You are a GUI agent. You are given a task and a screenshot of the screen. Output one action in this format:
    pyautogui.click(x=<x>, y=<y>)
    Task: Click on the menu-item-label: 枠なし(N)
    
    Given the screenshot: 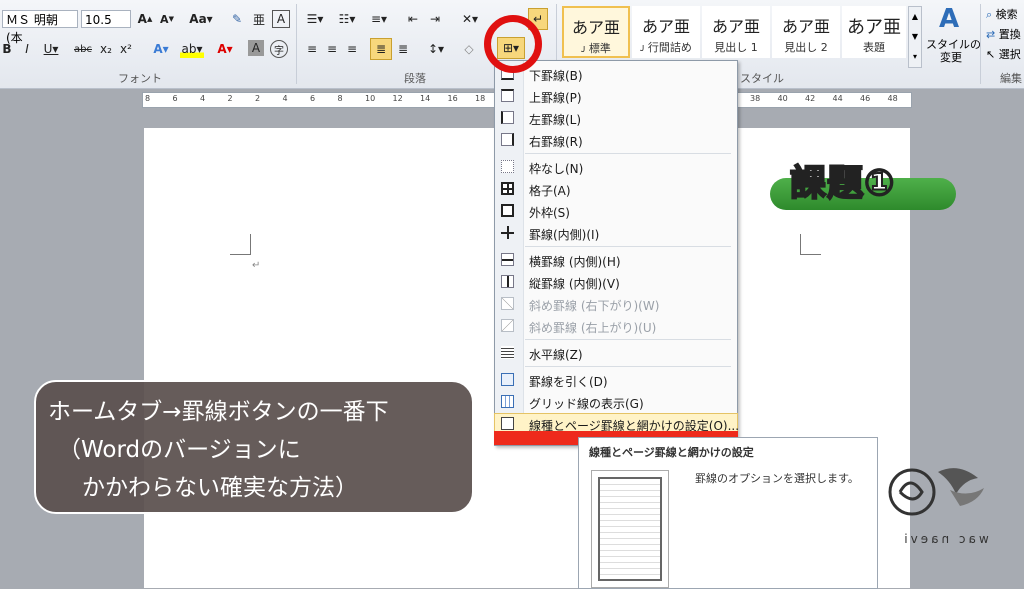 What is the action you would take?
    pyautogui.click(x=556, y=169)
    